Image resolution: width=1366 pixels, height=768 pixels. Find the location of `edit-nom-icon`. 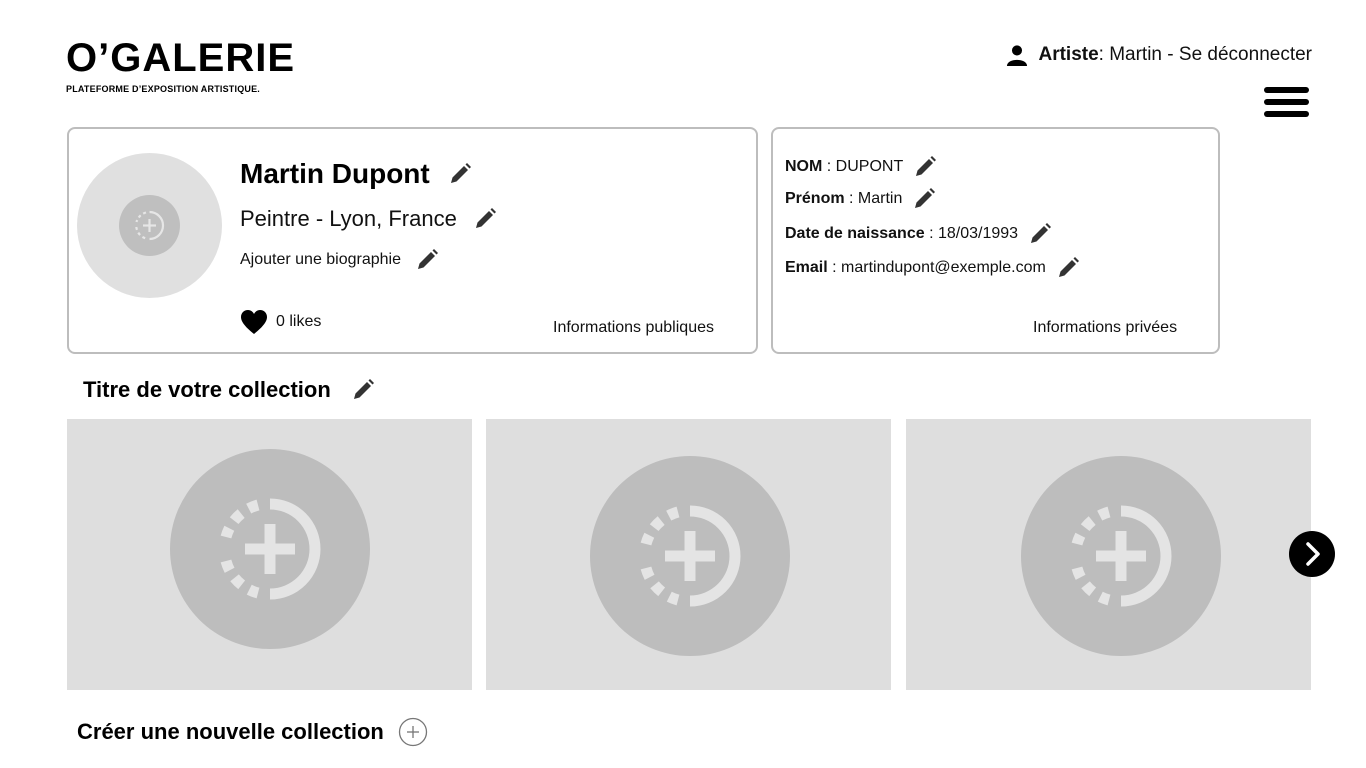

edit-nom-icon is located at coordinates (925, 167).